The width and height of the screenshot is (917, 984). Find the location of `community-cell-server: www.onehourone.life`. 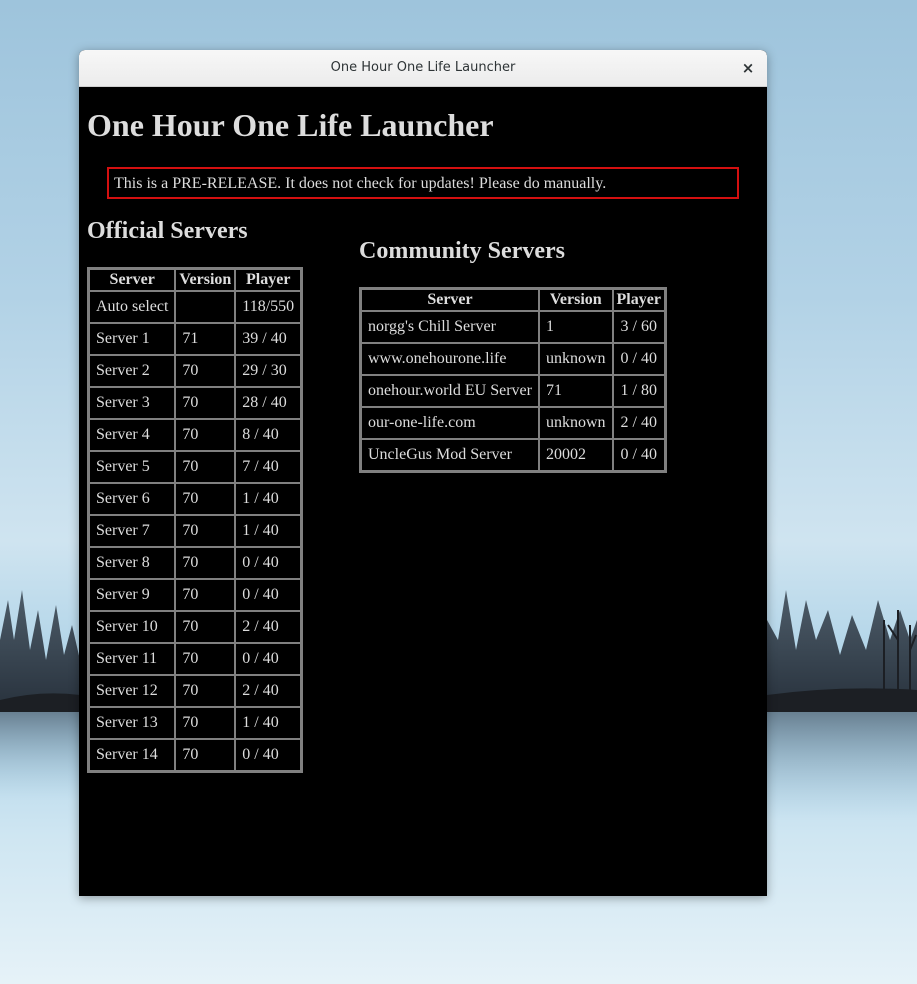

community-cell-server: www.onehourone.life is located at coordinates (450, 359).